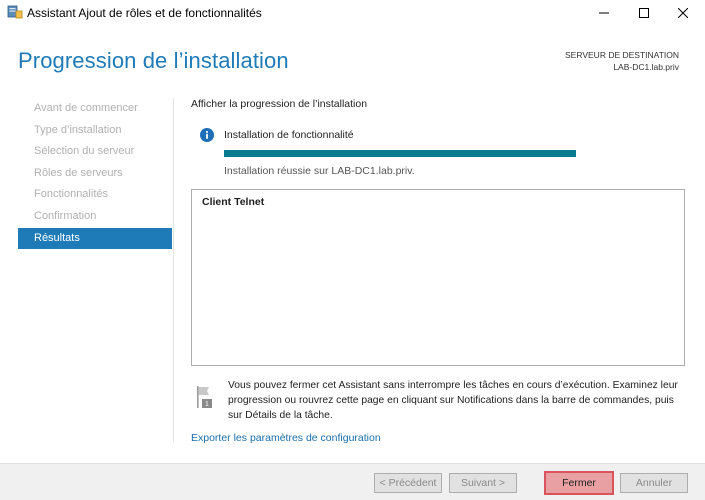 This screenshot has width=705, height=500. I want to click on sidebar-divider, so click(173, 270).